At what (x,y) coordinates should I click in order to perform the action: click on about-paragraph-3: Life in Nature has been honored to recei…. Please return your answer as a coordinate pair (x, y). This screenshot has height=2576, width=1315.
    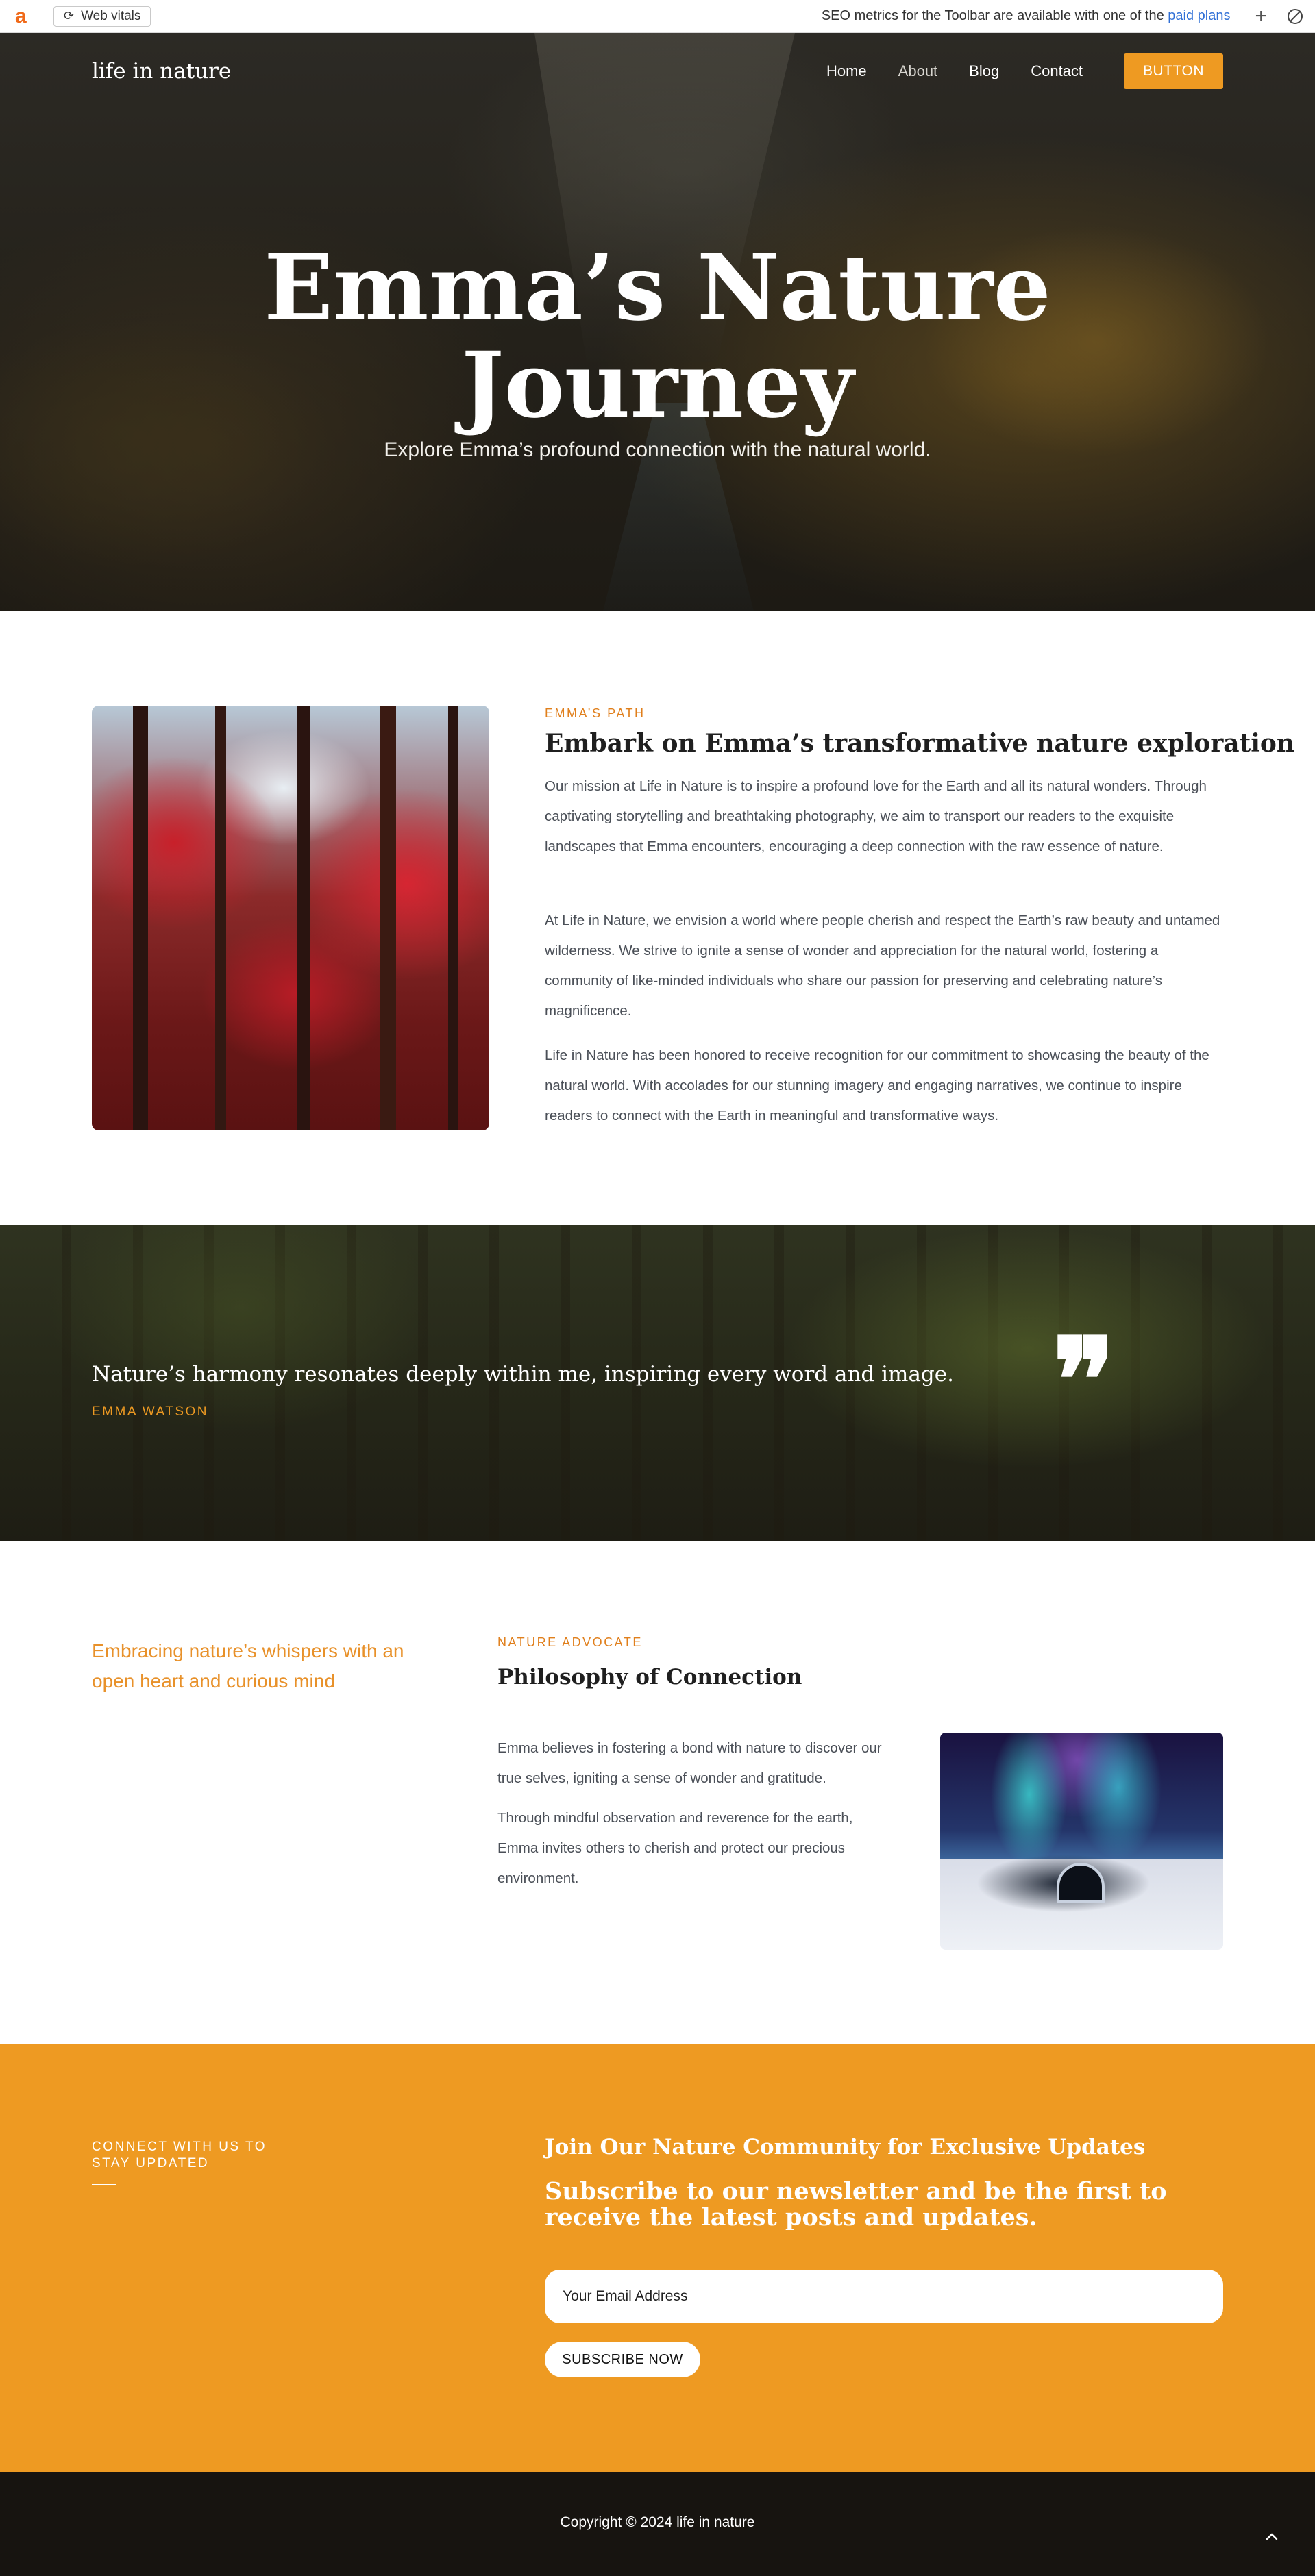
    Looking at the image, I should click on (877, 1086).